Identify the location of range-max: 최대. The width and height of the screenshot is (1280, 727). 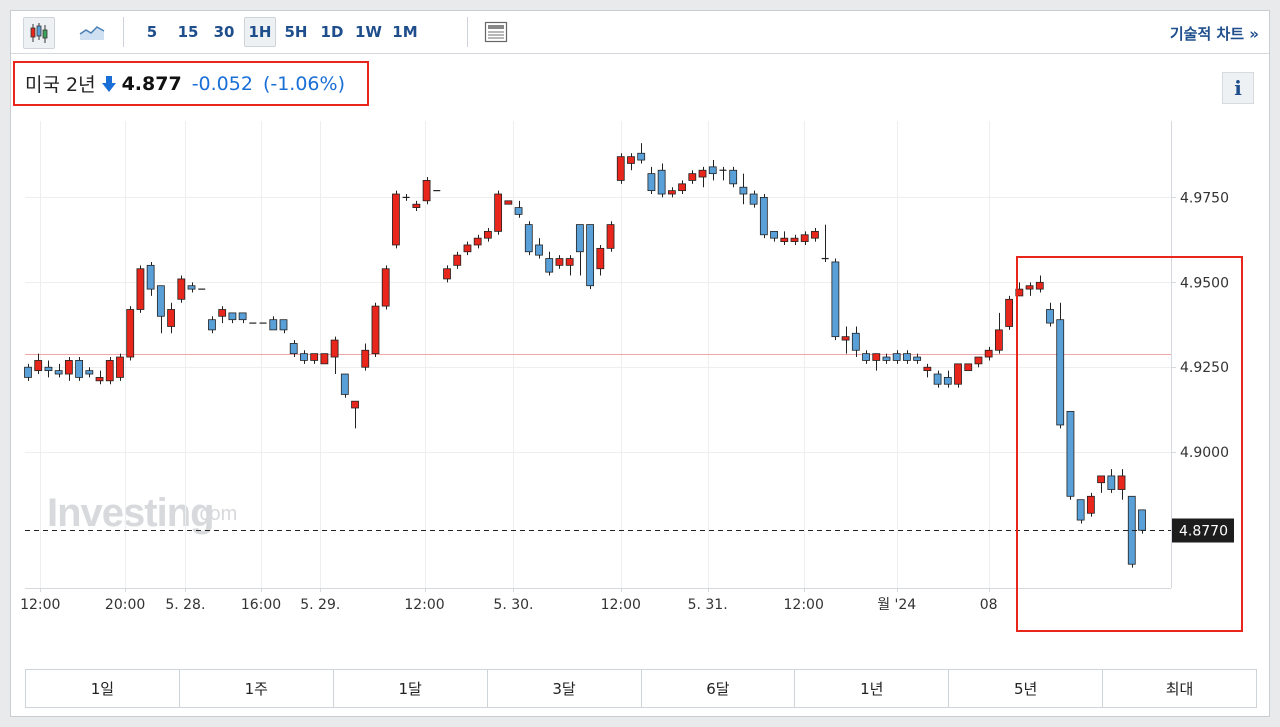
(1179, 688).